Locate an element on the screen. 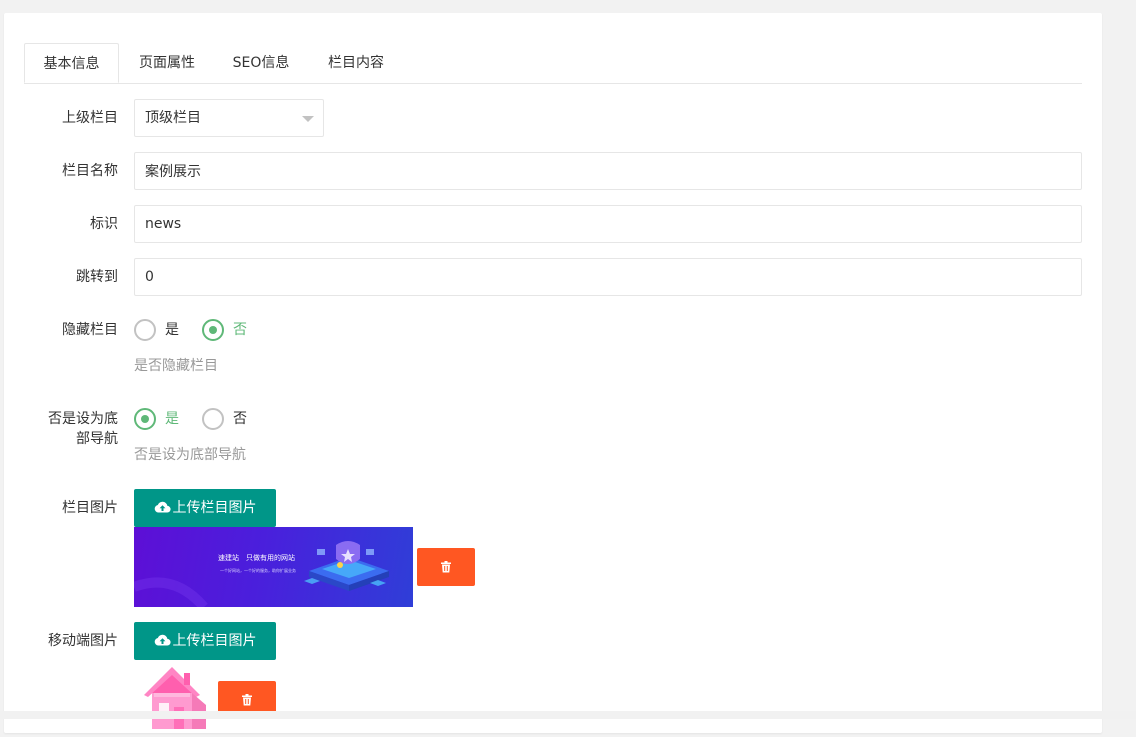 The width and height of the screenshot is (1136, 737). column-image-label: 栏目图片 is located at coordinates (90, 508).